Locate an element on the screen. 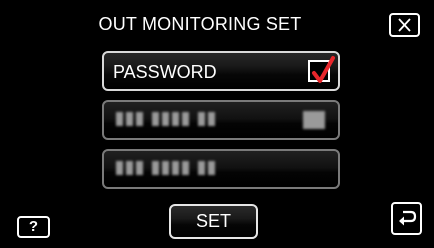 This screenshot has width=434, height=248. return-icon is located at coordinates (408, 218).